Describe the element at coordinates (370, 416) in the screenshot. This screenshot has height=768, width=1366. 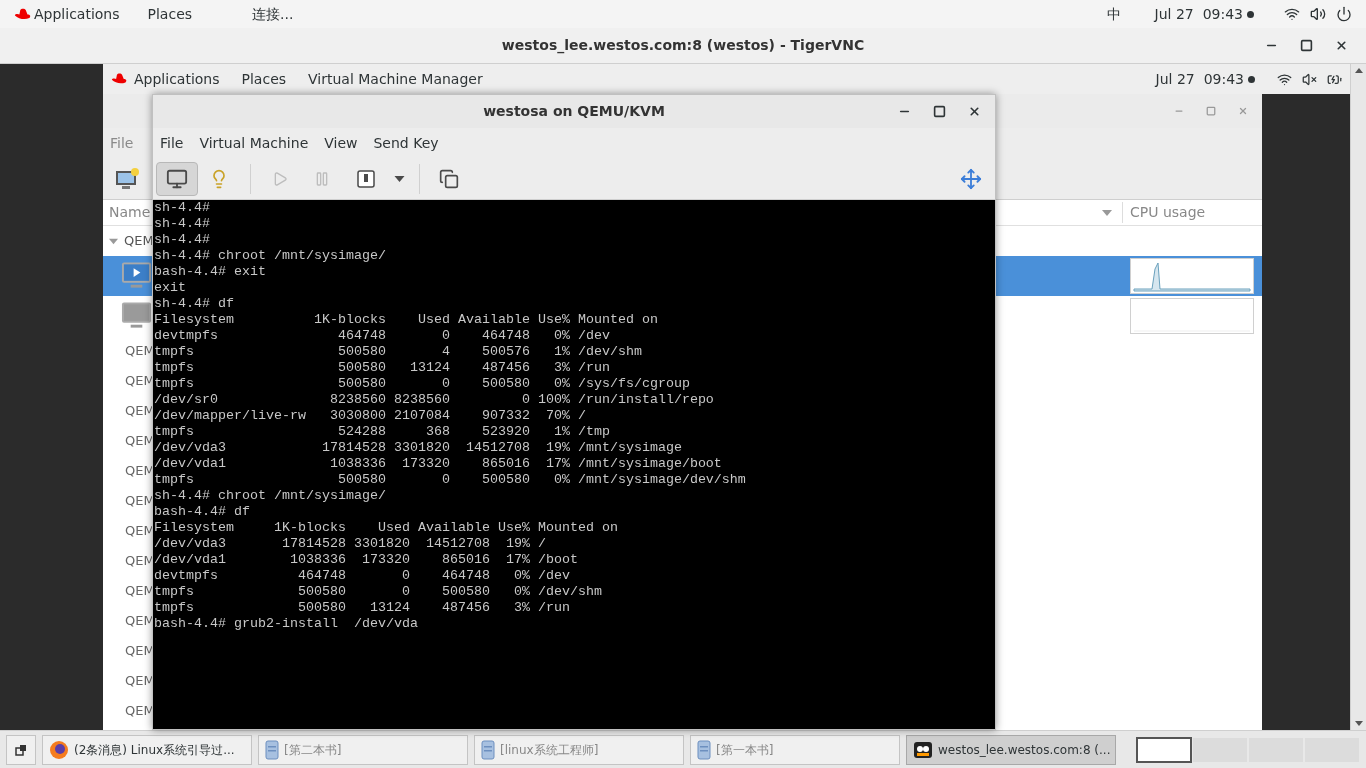
I see `console-line: /dev/mapper/live-rw 3030800 2107084 907332 70% /` at that location.